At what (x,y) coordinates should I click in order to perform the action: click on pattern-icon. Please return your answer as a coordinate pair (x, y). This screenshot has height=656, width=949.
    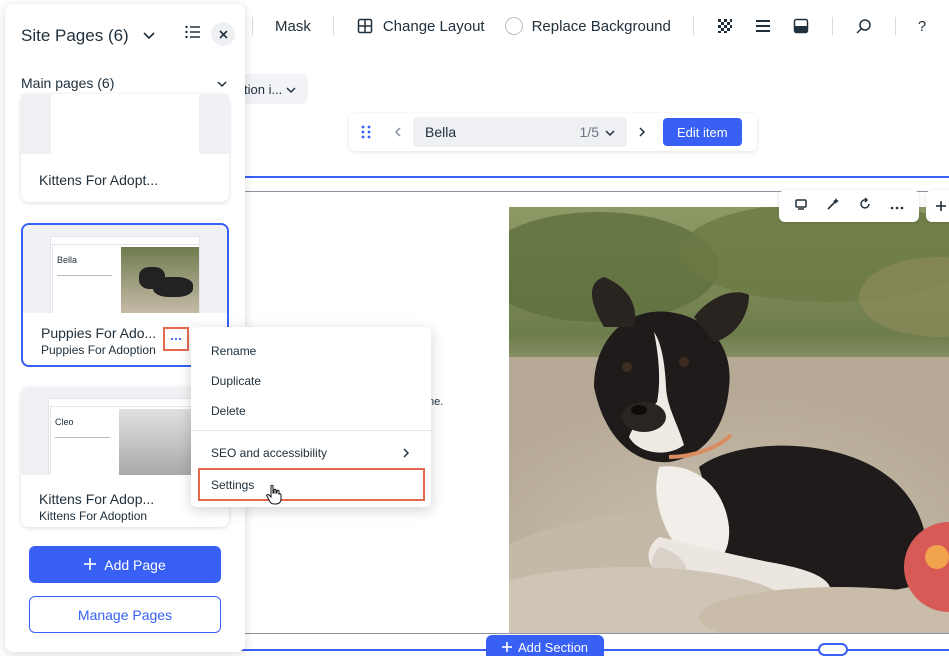
    Looking at the image, I should click on (725, 26).